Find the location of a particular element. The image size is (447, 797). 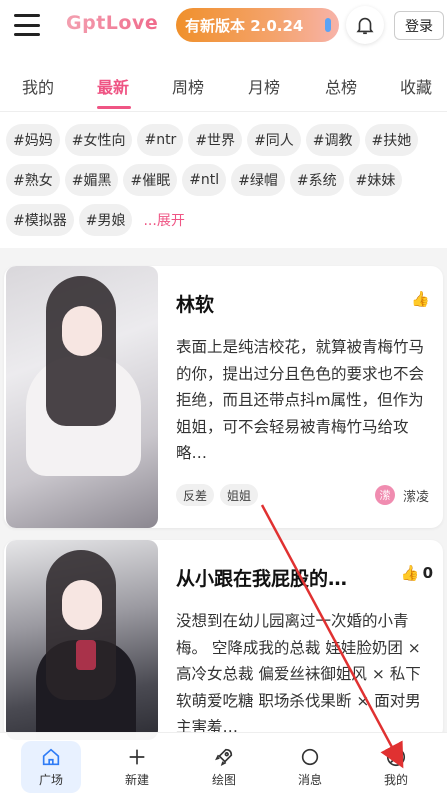

version-label: 有新版本 2.0.24 is located at coordinates (244, 25).